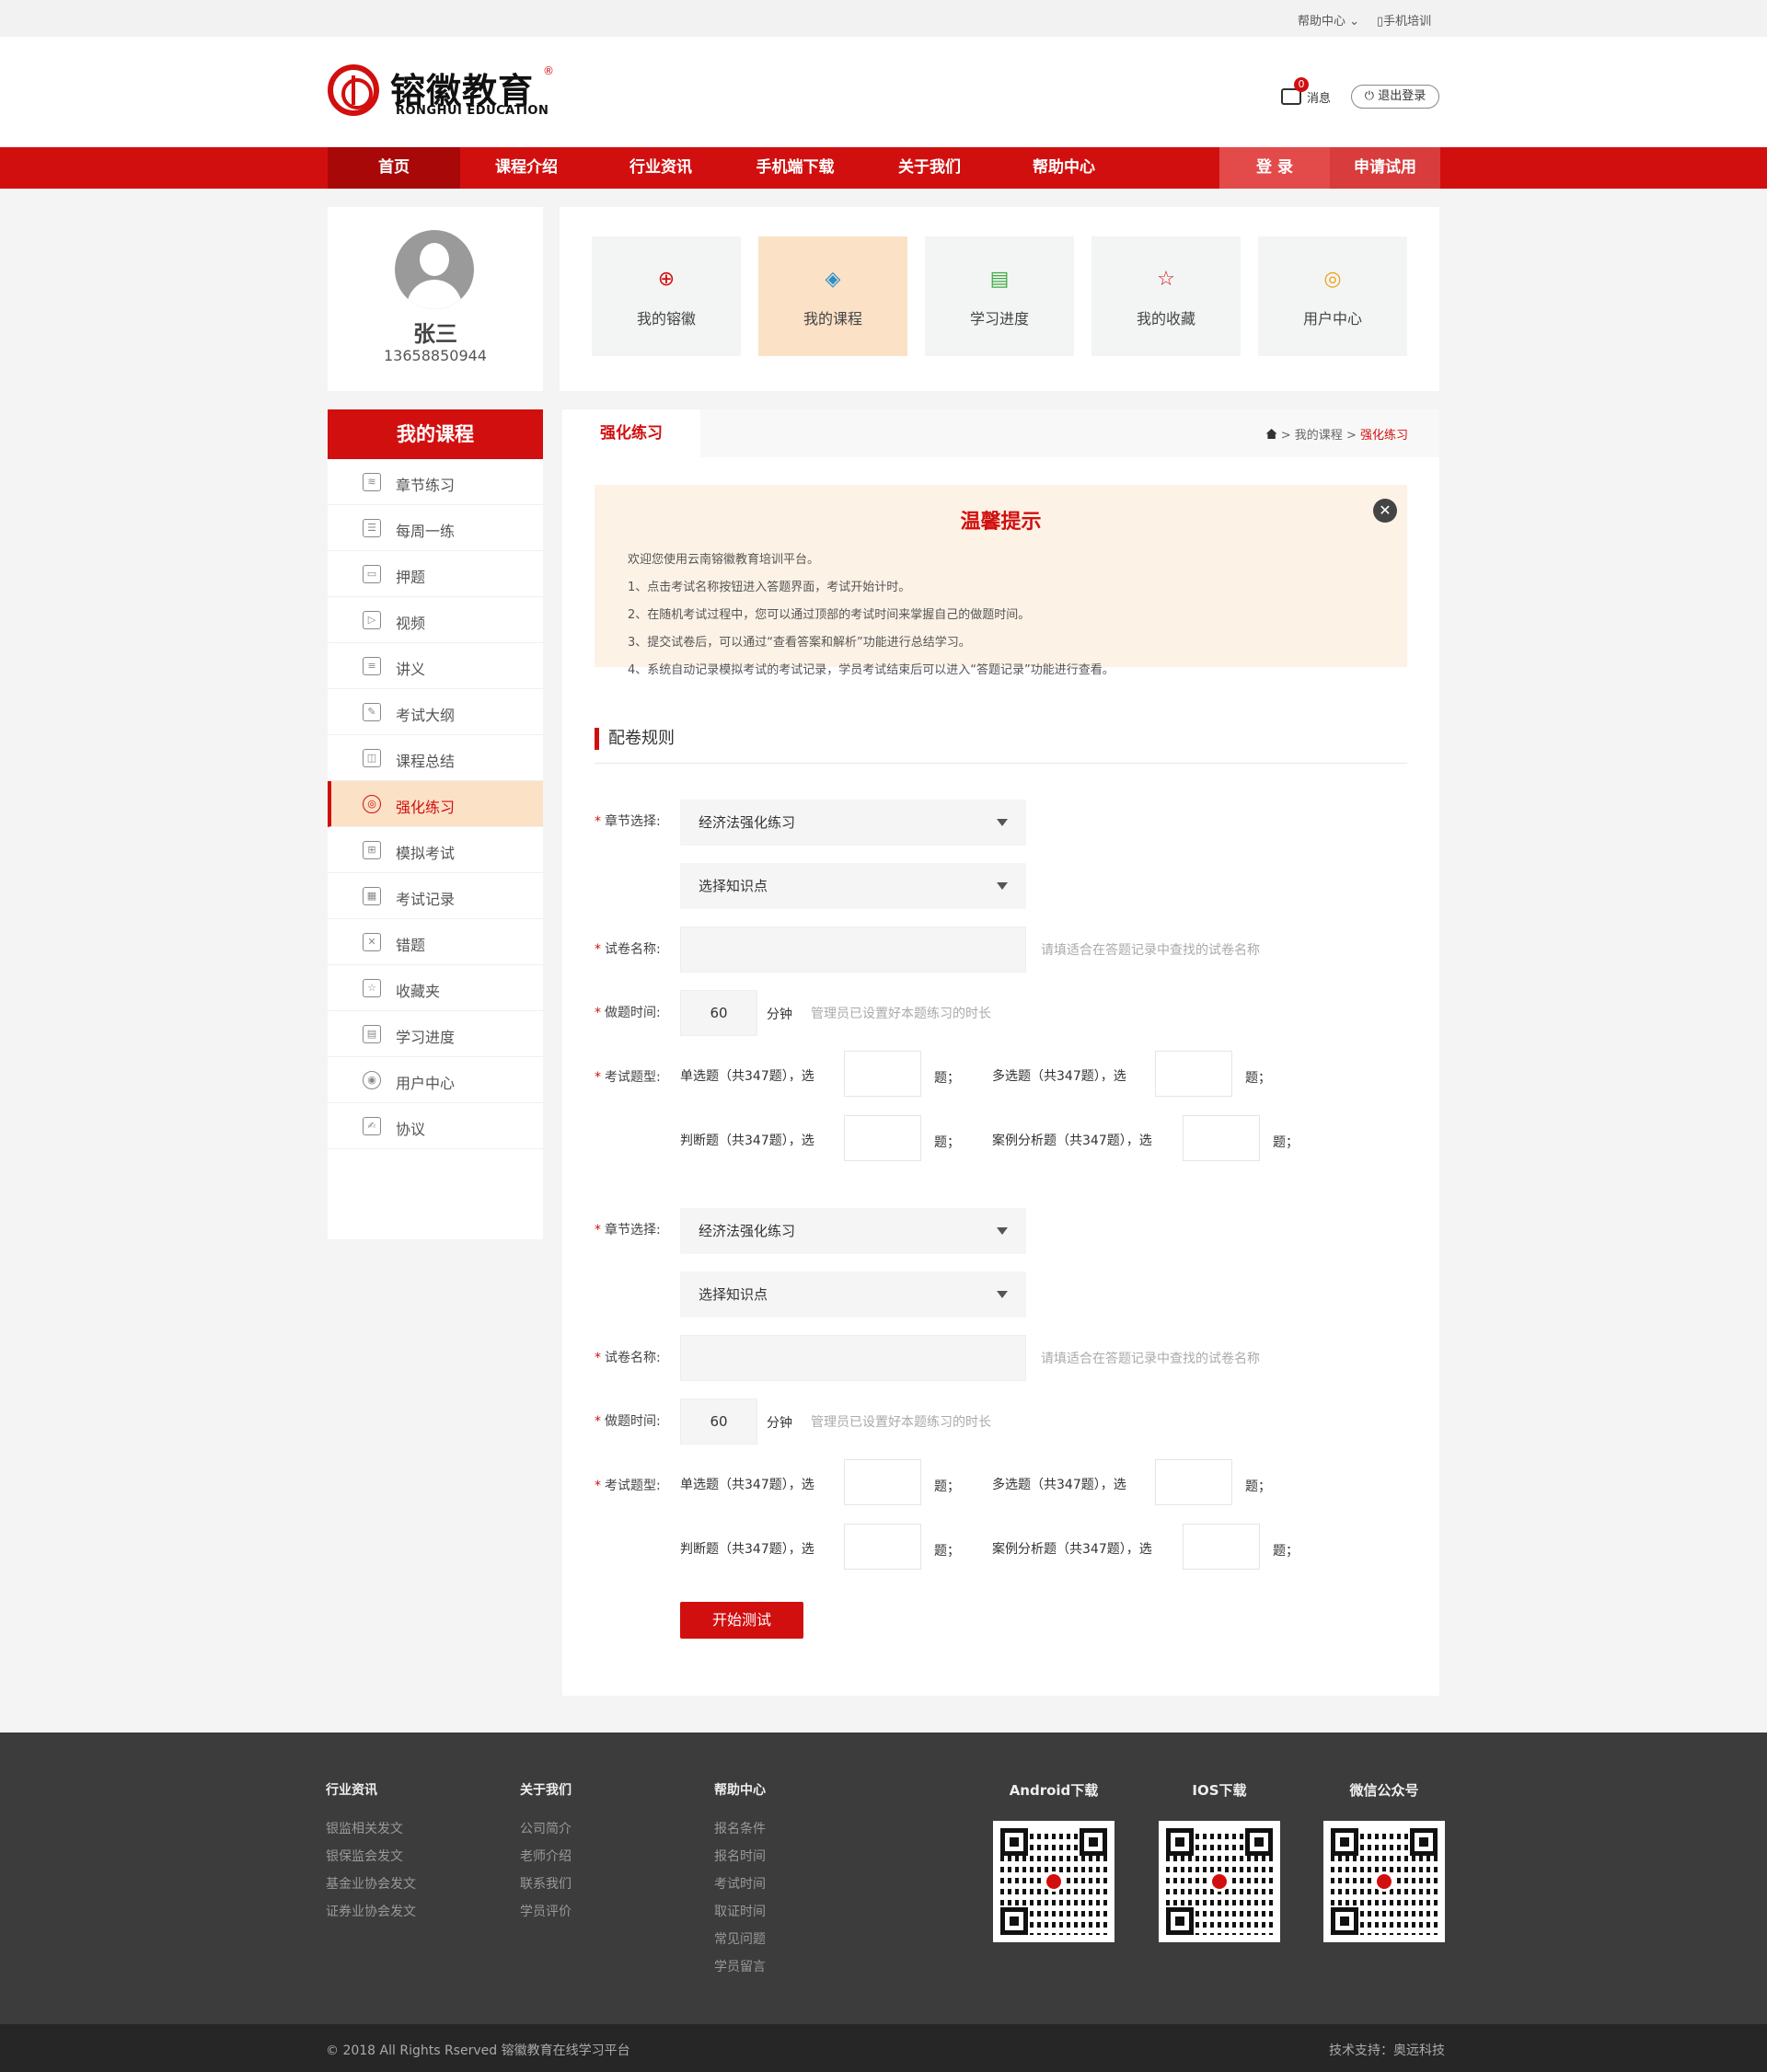  What do you see at coordinates (1319, 436) in the screenshot?
I see `breadcrumb-my-courses: 我的课程` at bounding box center [1319, 436].